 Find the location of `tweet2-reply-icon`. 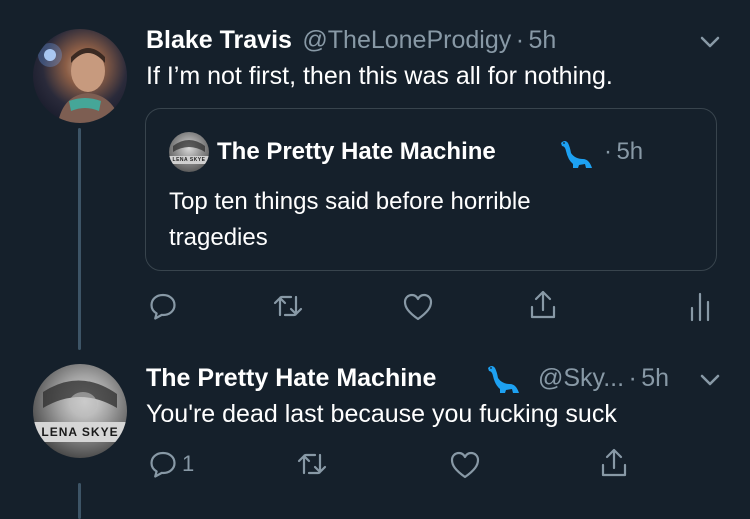

tweet2-reply-icon is located at coordinates (163, 464).